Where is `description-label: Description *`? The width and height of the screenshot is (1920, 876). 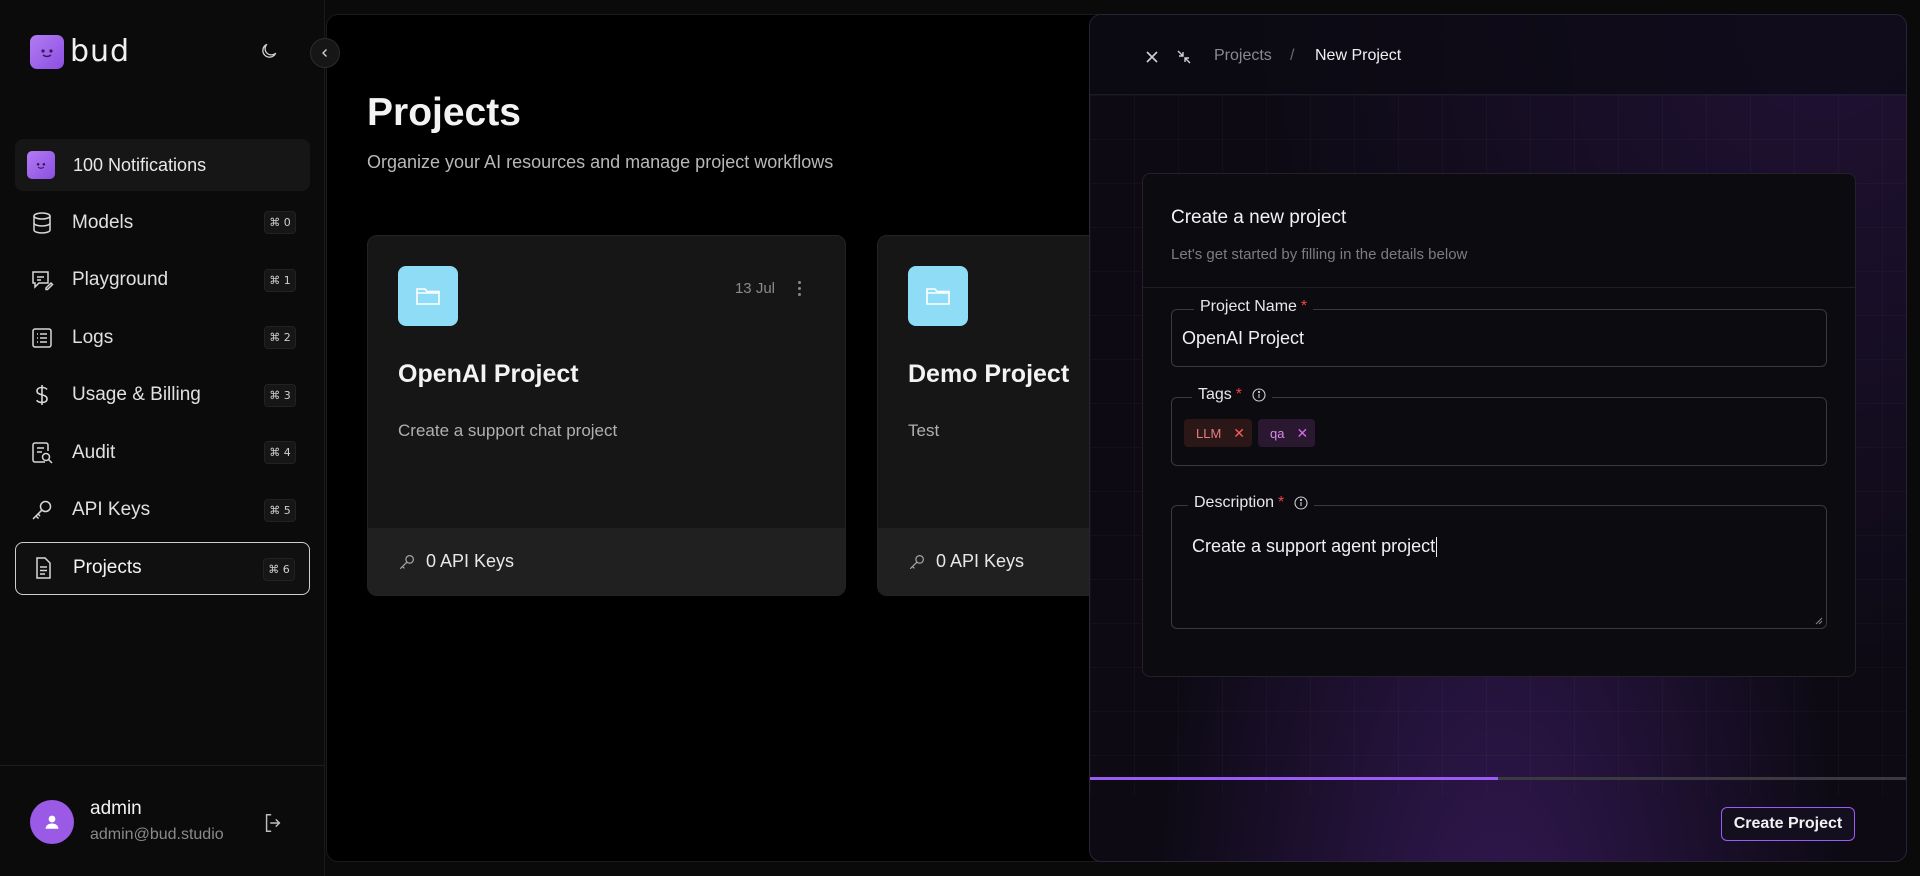
description-label: Description * is located at coordinates (1251, 503).